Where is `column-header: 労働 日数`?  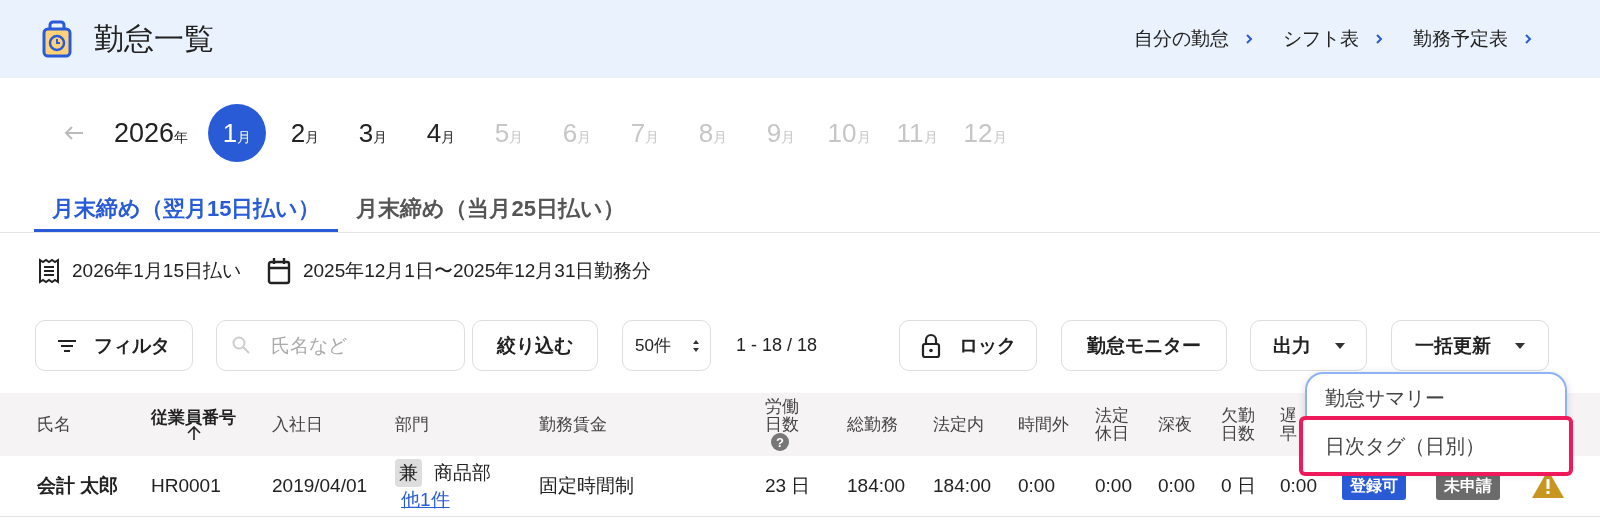
column-header: 労働 日数 is located at coordinates (782, 415).